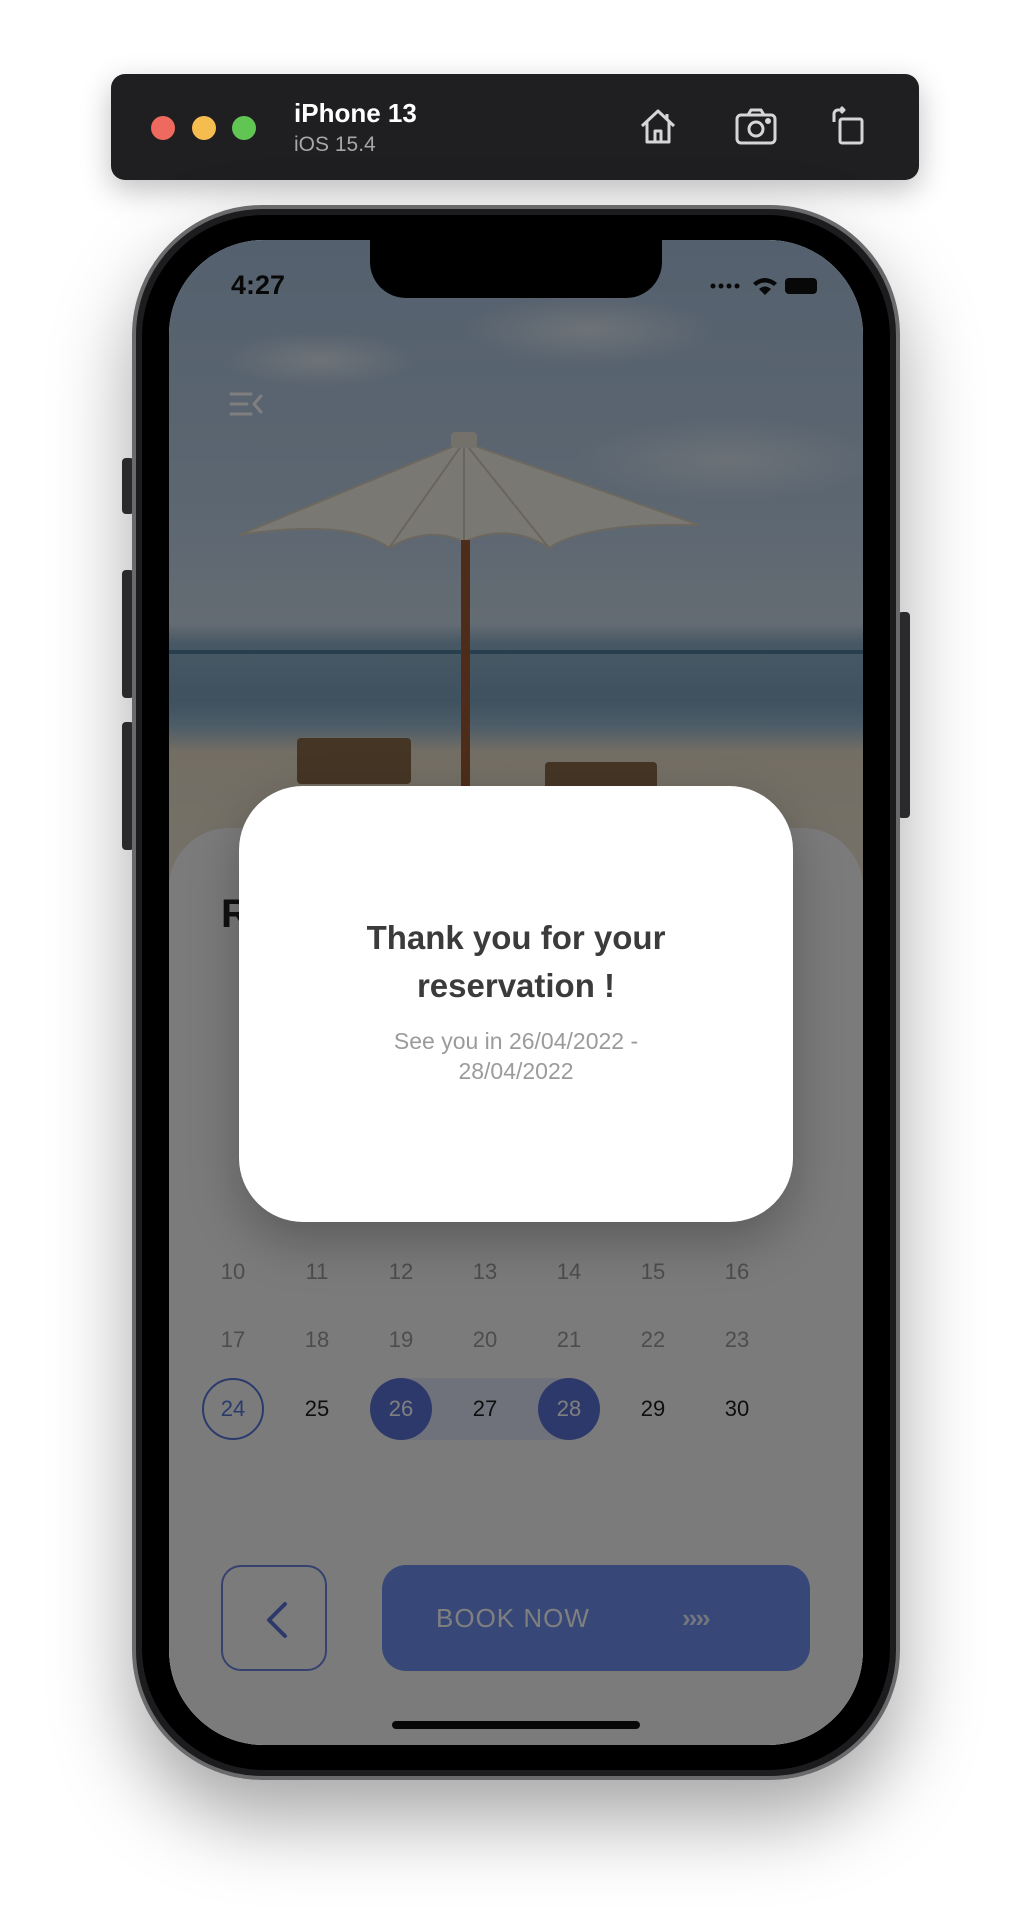 This screenshot has height=1932, width=1030. What do you see at coordinates (516, 1056) in the screenshot?
I see `modal-subtitle: See you in 26/04/2022 - 28/04/2022` at bounding box center [516, 1056].